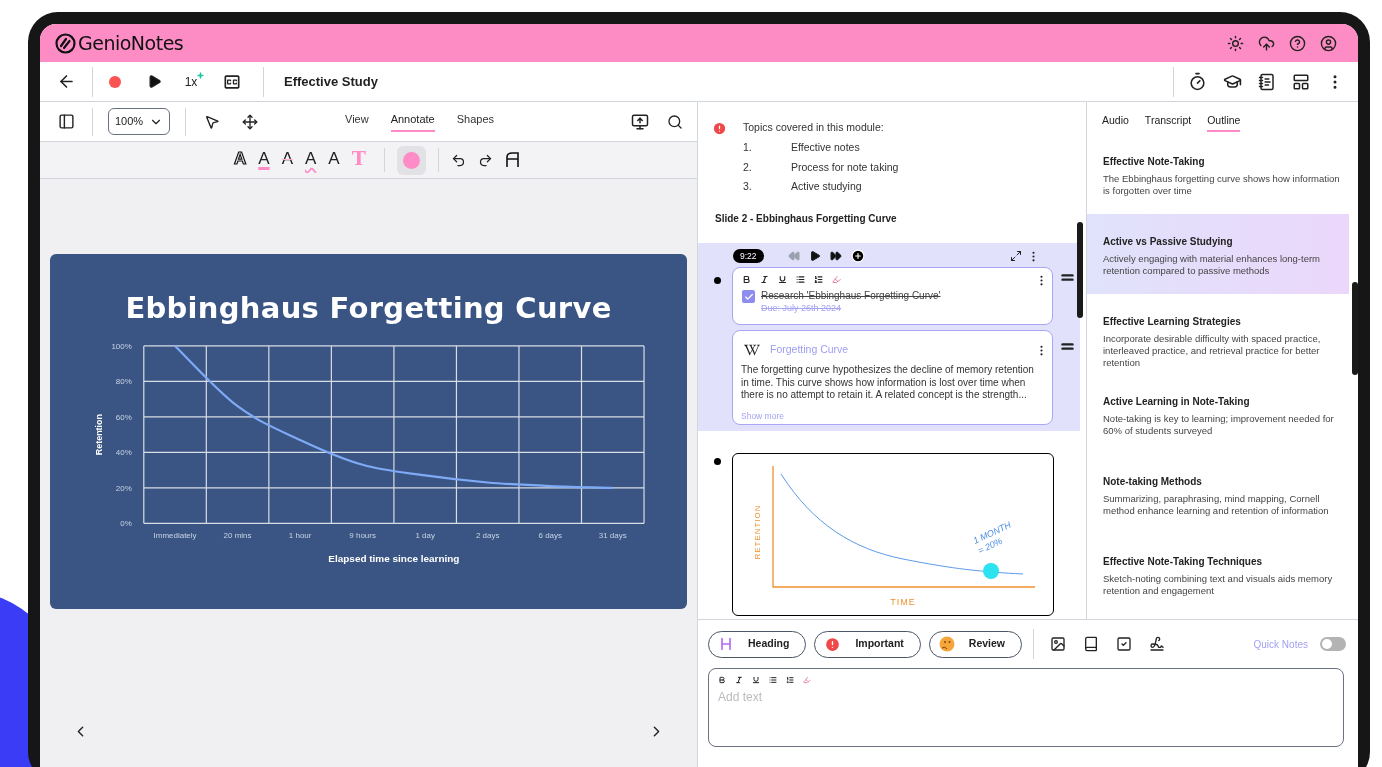  I want to click on quick-notes-label: Quick Notes, so click(1280, 644).